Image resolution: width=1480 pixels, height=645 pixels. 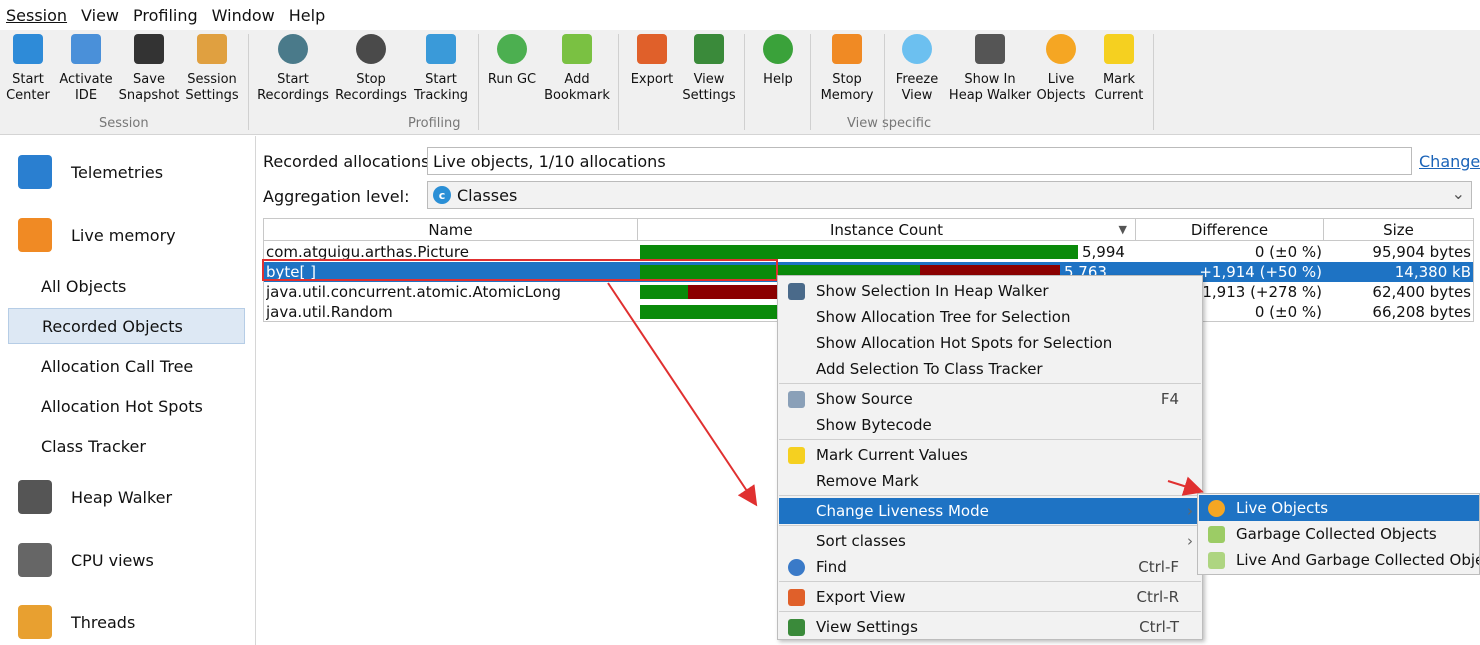 I want to click on sidebar-item-live-memory: Live memory, so click(x=97, y=235).